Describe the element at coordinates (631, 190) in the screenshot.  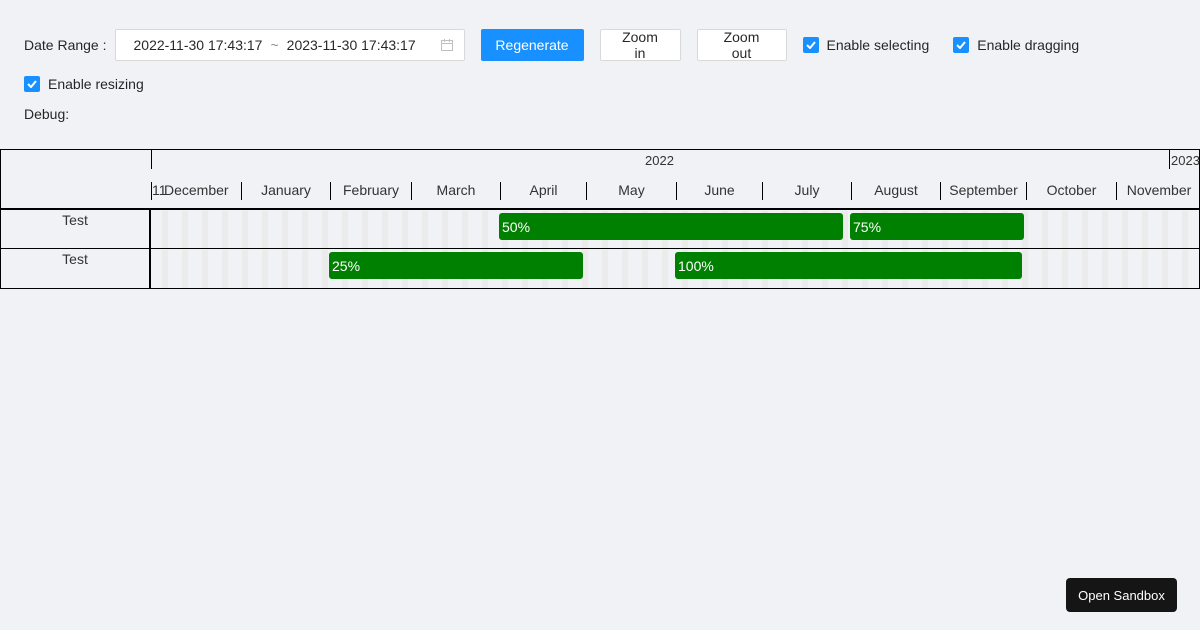
I see `month-label: May` at that location.